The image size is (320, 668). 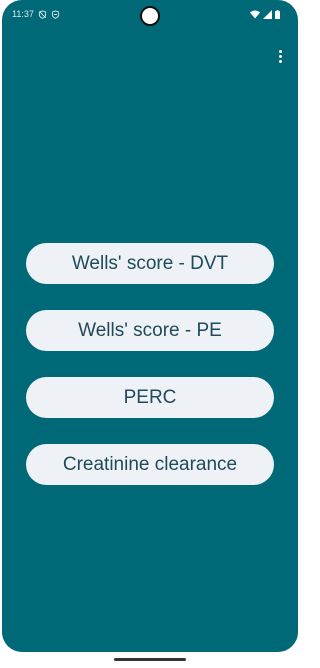 I want to click on navigation-bar, so click(x=150, y=660).